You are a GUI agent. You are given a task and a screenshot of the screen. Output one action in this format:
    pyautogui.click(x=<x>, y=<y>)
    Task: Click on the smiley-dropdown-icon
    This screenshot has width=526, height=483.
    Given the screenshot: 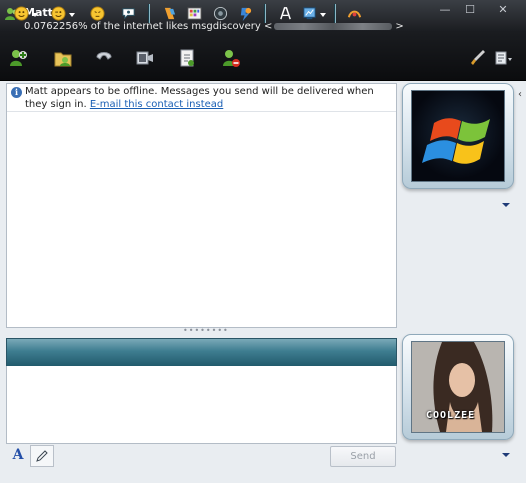 What is the action you would take?
    pyautogui.click(x=35, y=15)
    